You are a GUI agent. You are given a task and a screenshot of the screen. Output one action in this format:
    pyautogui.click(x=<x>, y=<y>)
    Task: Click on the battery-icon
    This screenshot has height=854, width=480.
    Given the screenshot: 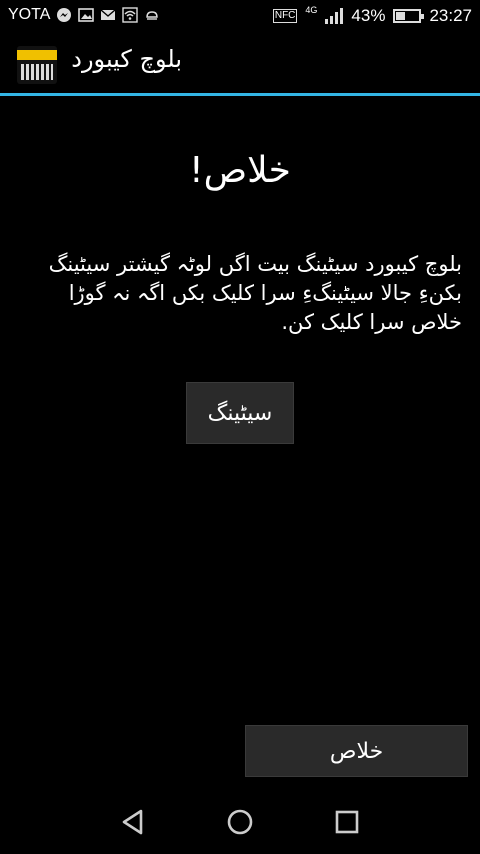 What is the action you would take?
    pyautogui.click(x=409, y=16)
    